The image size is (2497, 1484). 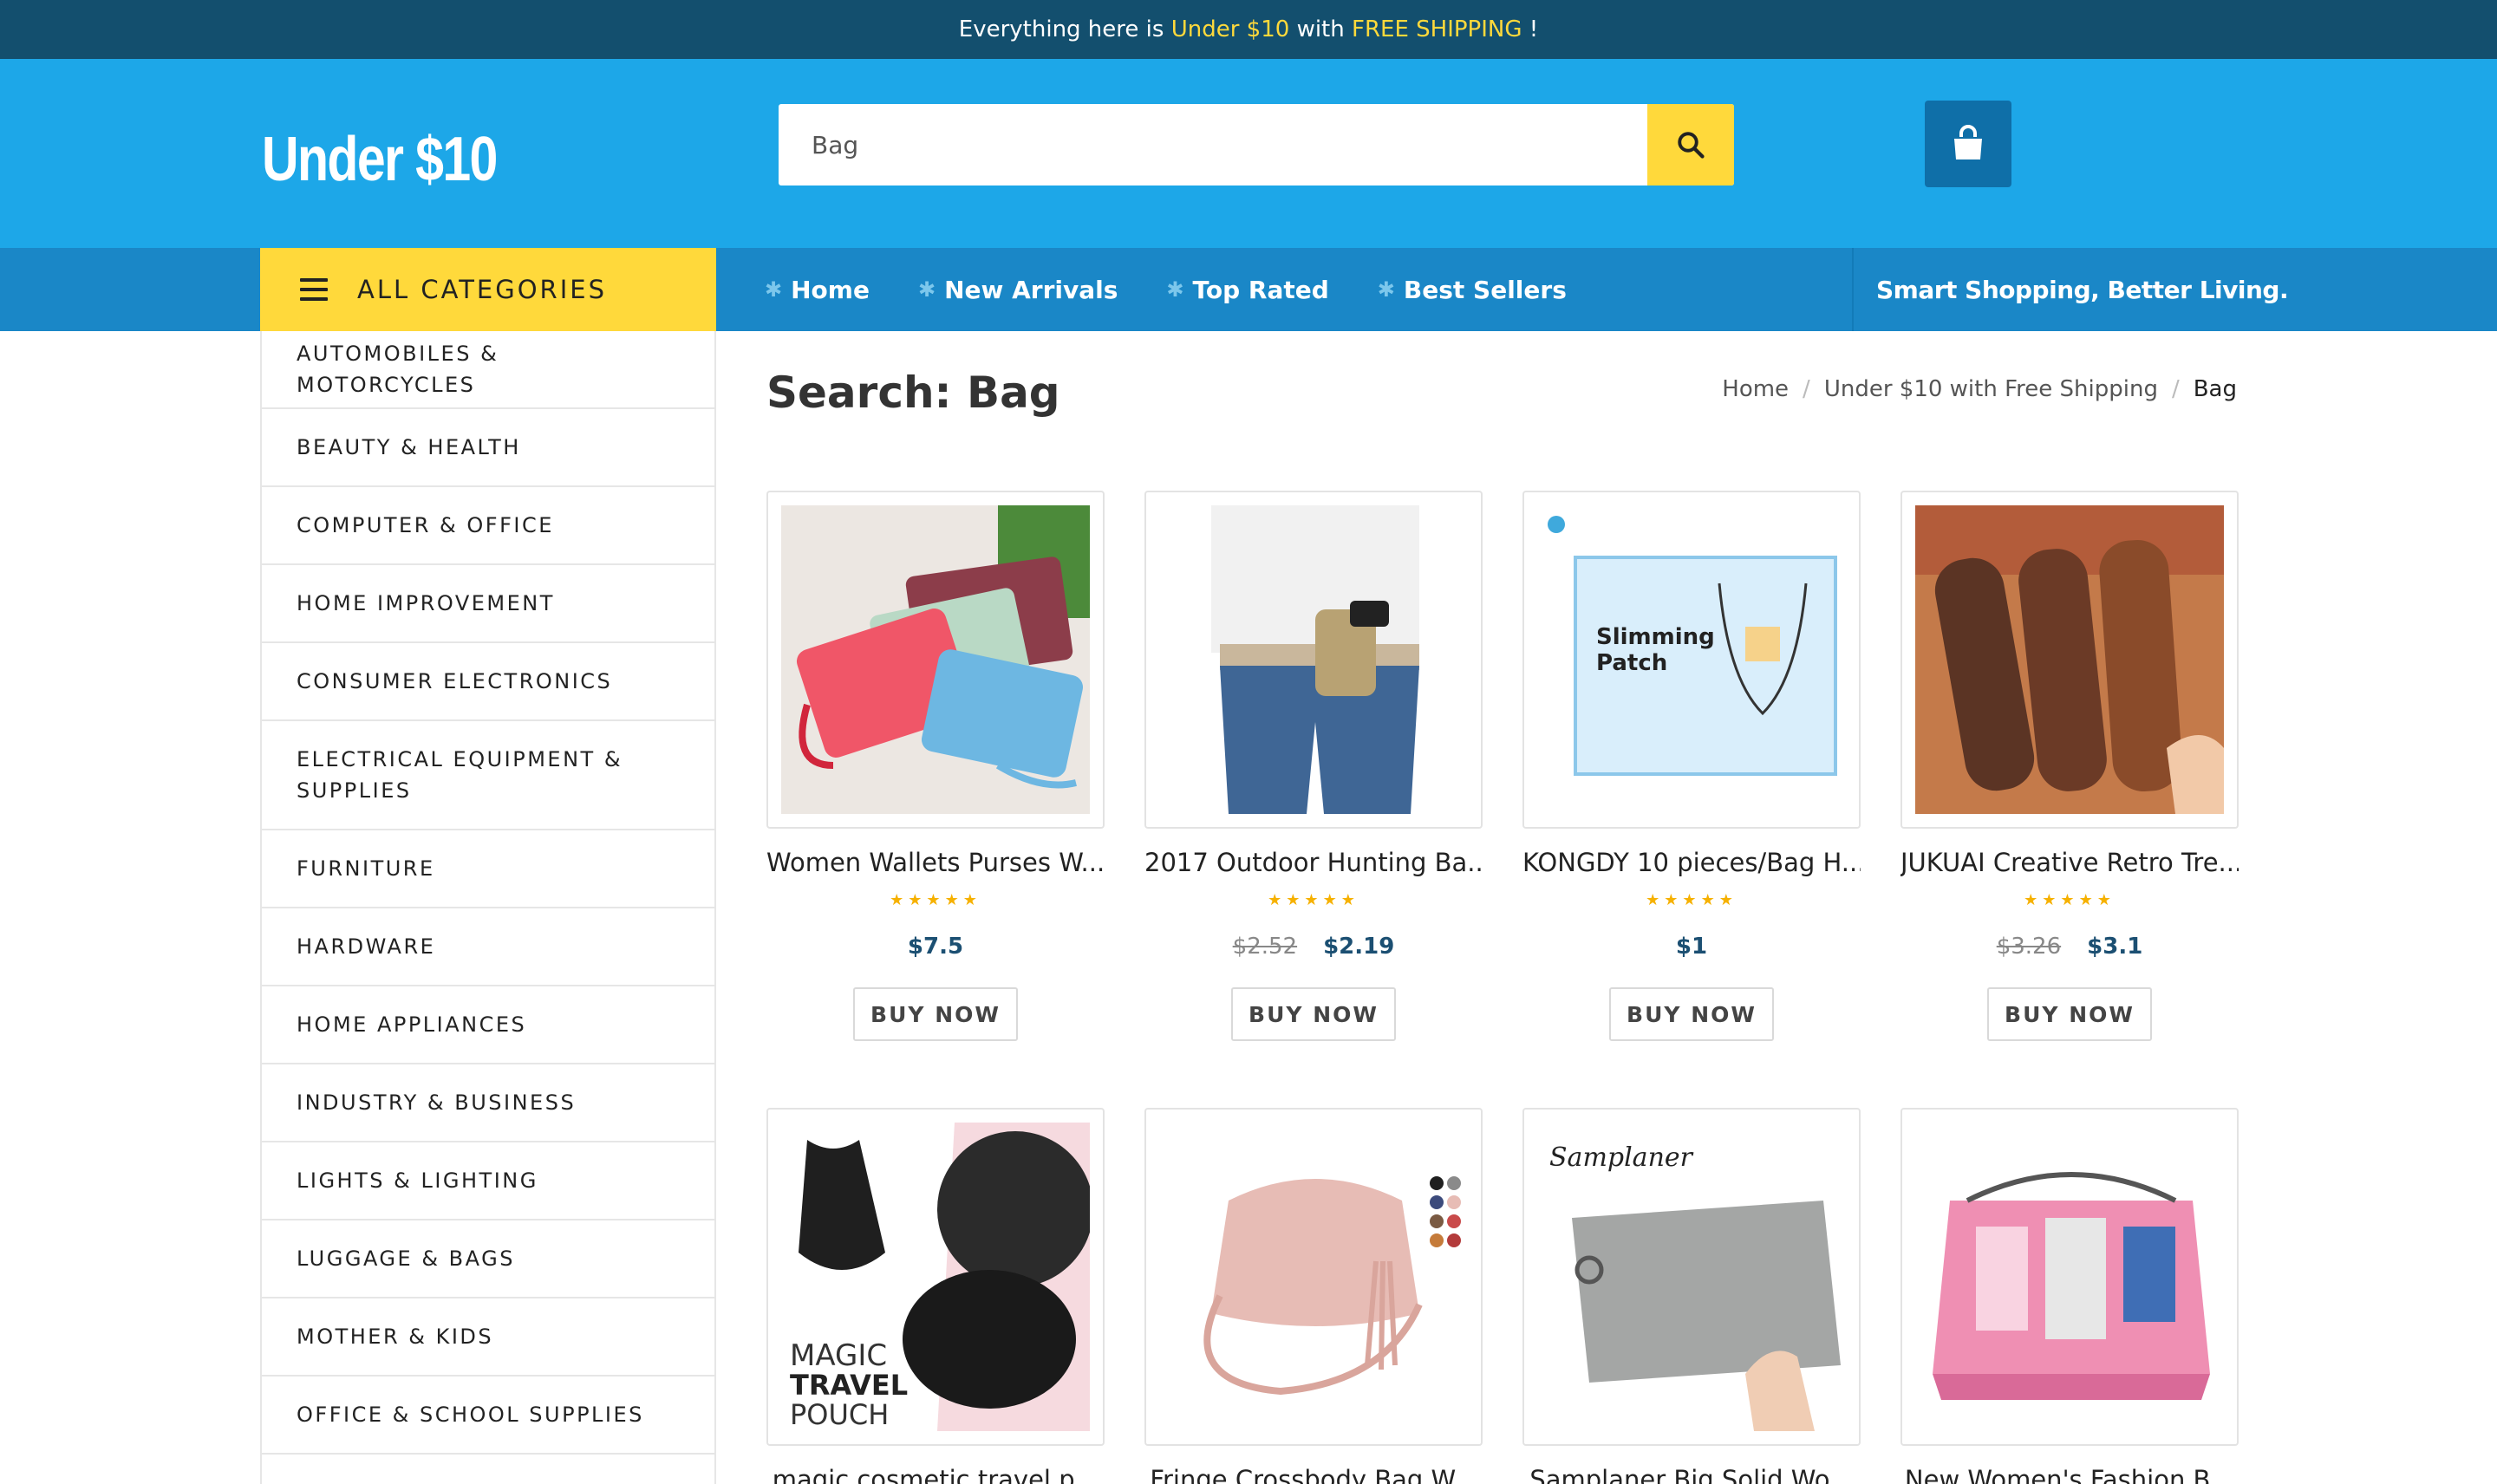 What do you see at coordinates (1485, 289) in the screenshot?
I see `nav-link-label: Best Sellers` at bounding box center [1485, 289].